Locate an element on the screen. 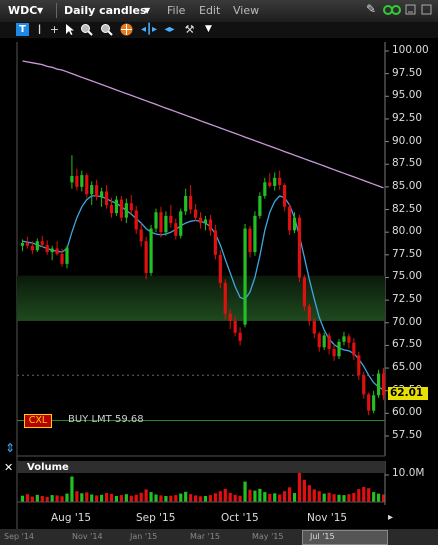 The height and width of the screenshot is (545, 438). cancel-order-button: CXL is located at coordinates (38, 421).